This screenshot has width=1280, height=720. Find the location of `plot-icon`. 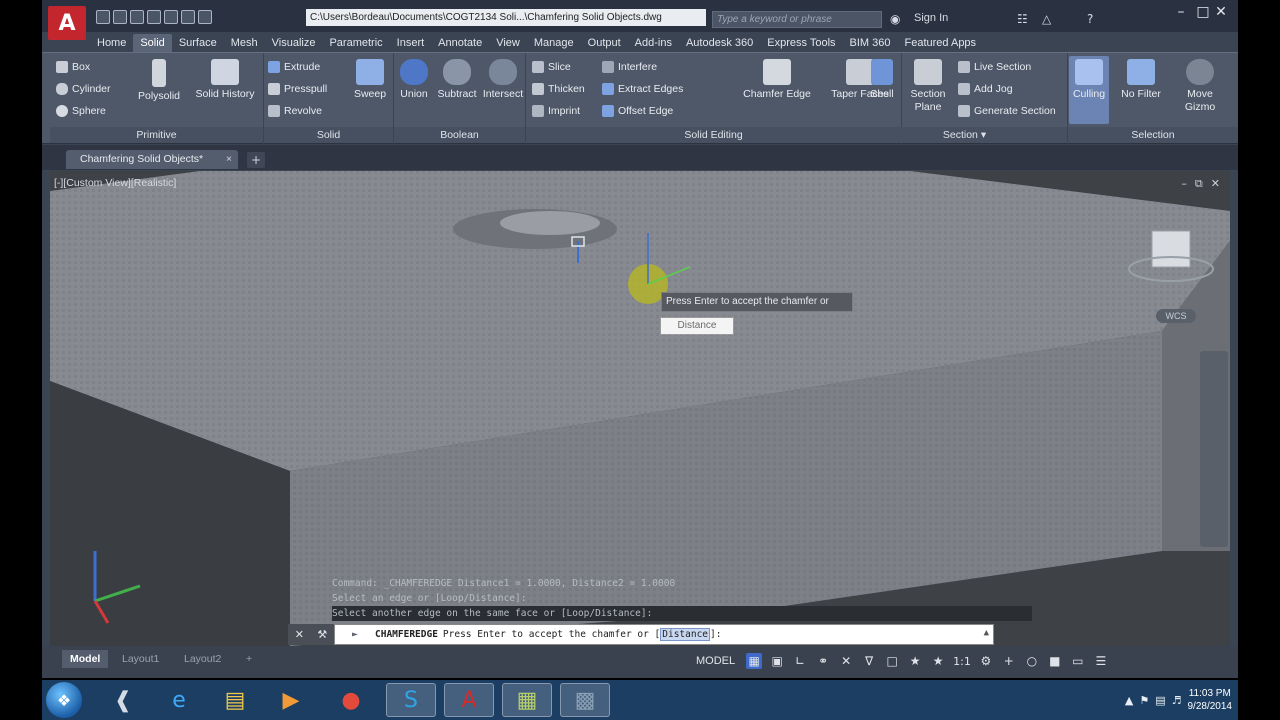

plot-icon is located at coordinates (171, 17).